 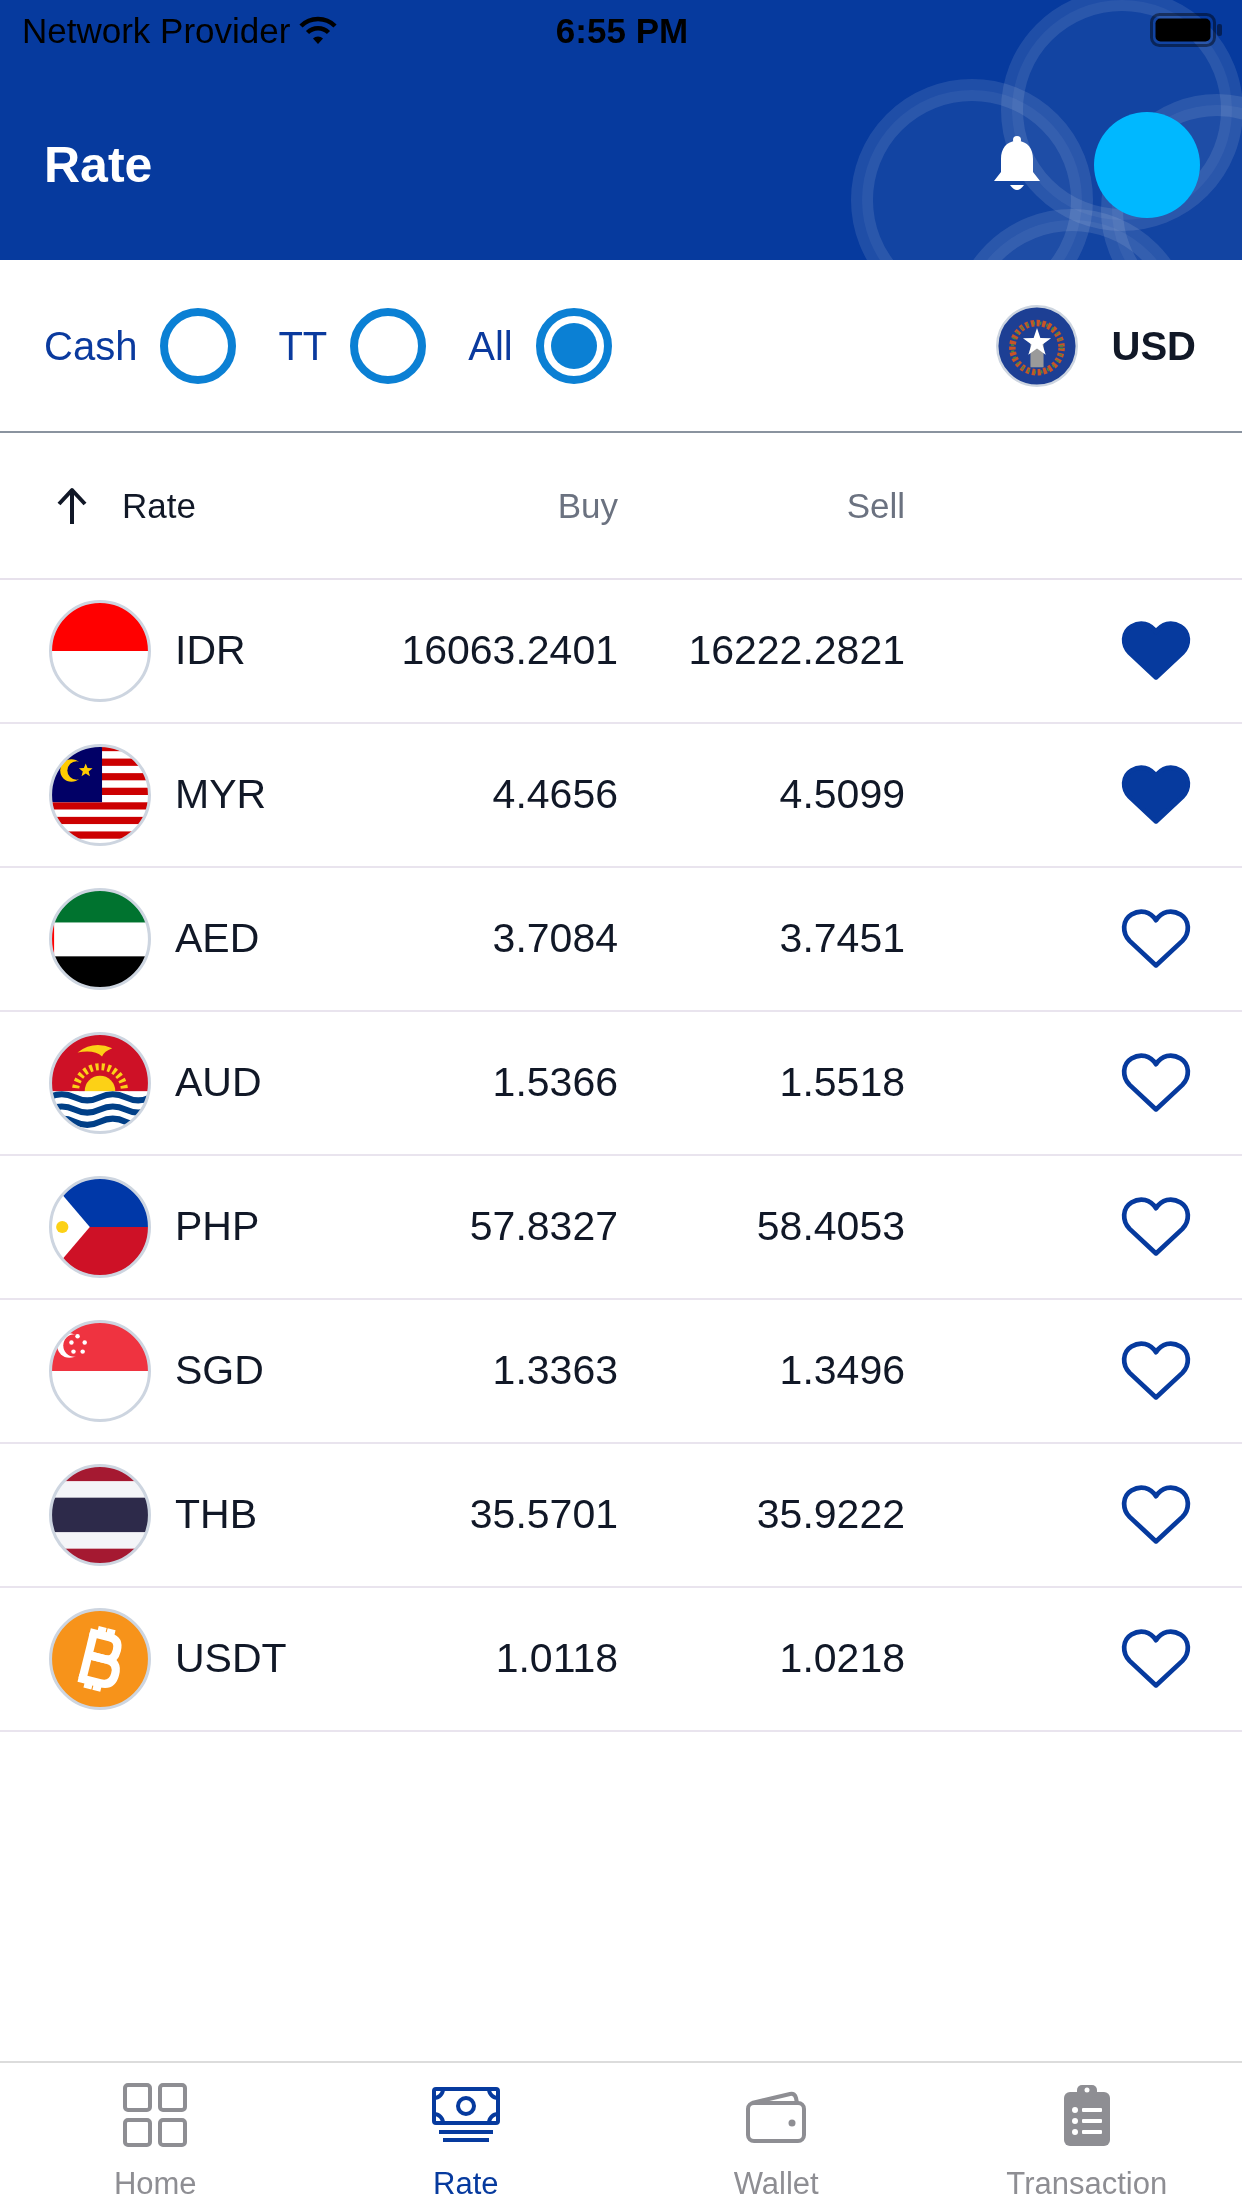 What do you see at coordinates (216, 1515) in the screenshot?
I see `currency-code: THB` at bounding box center [216, 1515].